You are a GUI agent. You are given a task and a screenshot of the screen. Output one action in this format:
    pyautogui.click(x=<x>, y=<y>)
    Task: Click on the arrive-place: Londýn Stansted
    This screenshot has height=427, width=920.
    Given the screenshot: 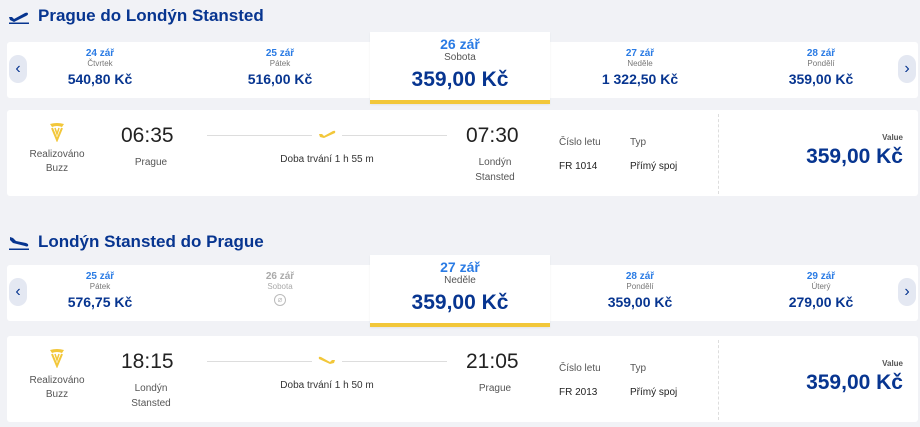 What is the action you would take?
    pyautogui.click(x=495, y=170)
    